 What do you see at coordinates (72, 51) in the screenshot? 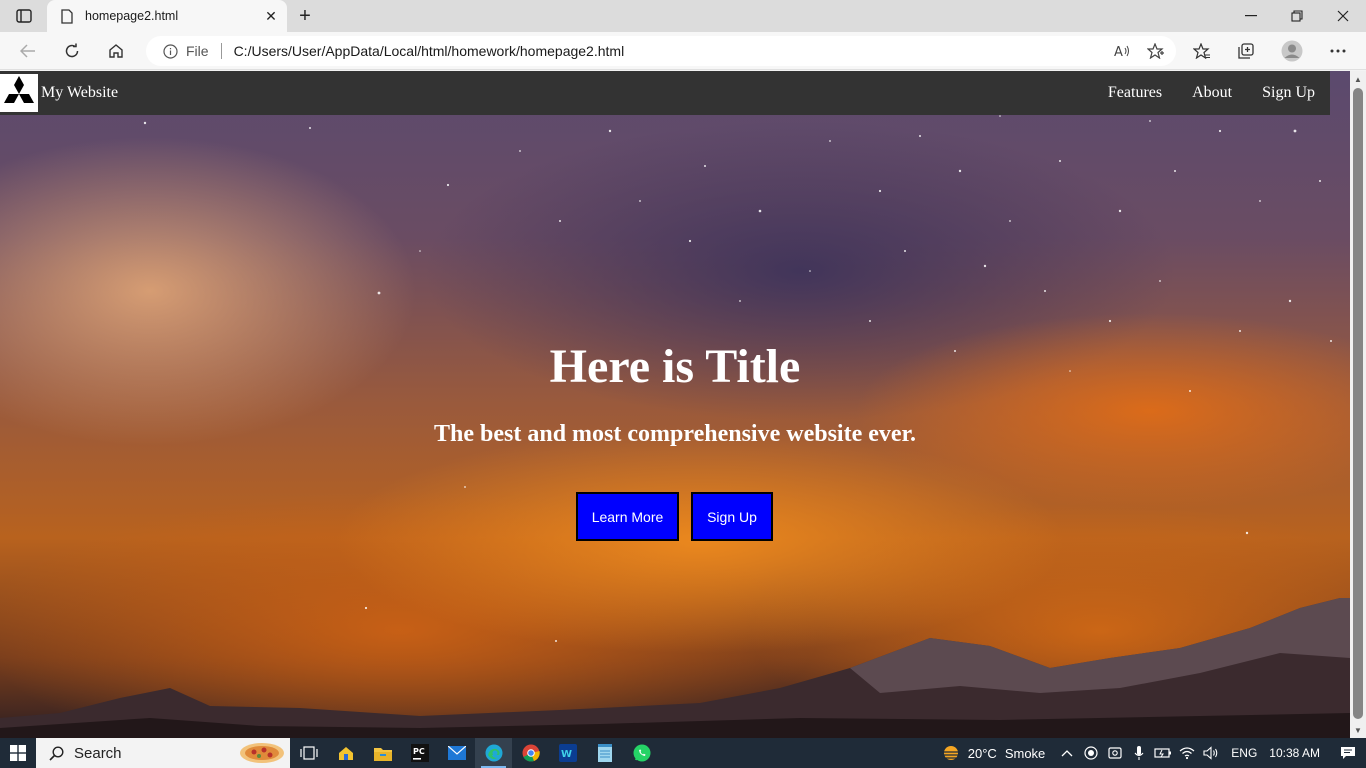
I see `refresh-icon` at bounding box center [72, 51].